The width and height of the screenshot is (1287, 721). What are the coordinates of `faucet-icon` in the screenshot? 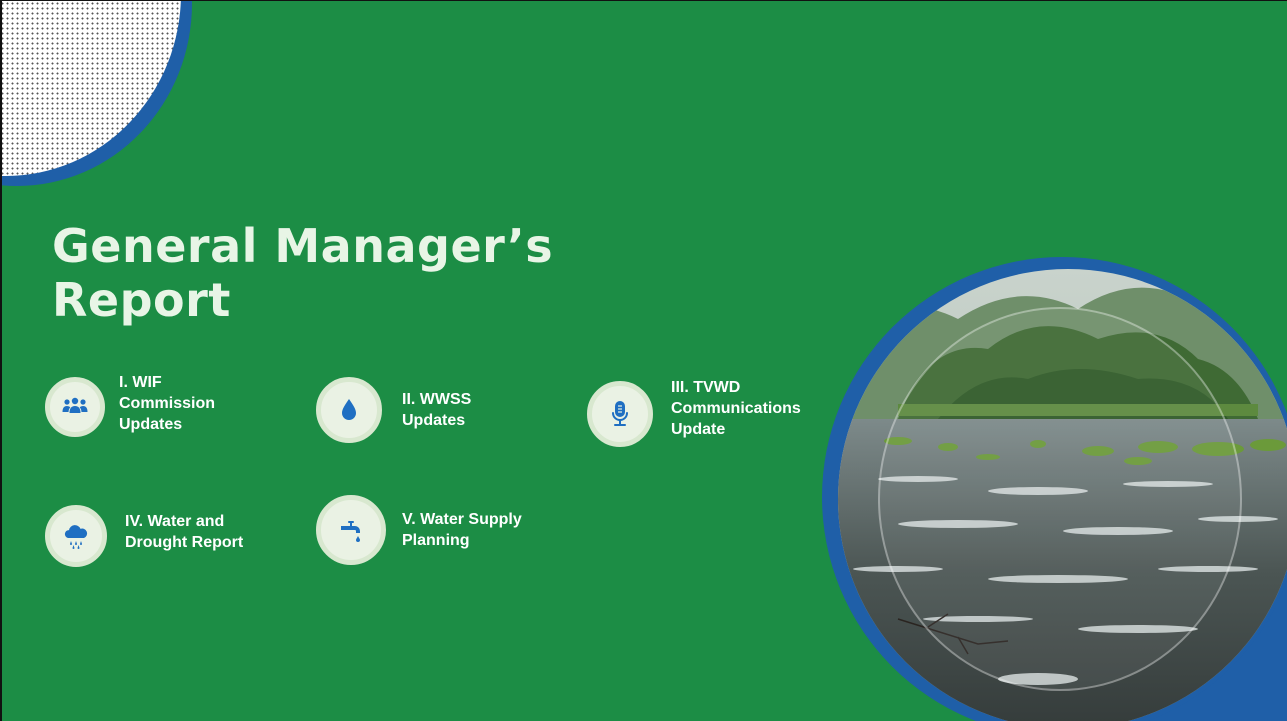 It's located at (351, 530).